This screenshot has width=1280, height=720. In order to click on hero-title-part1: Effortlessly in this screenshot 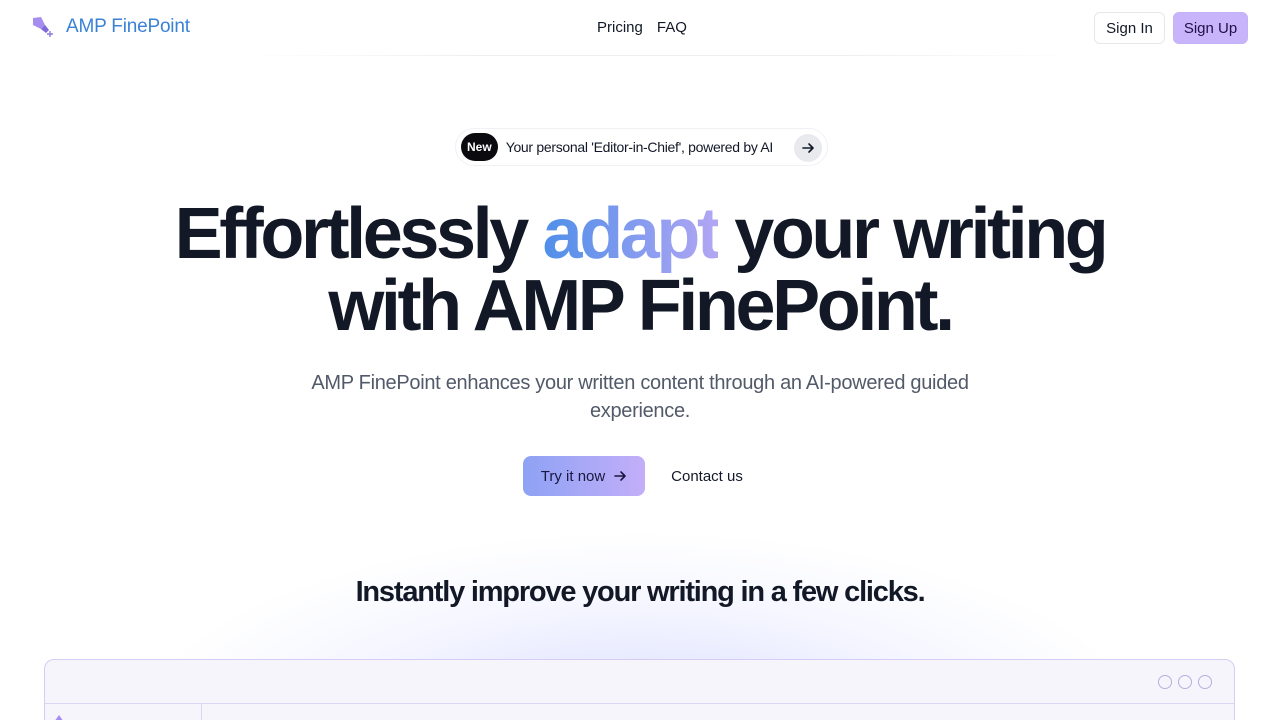, I will do `click(352, 234)`.